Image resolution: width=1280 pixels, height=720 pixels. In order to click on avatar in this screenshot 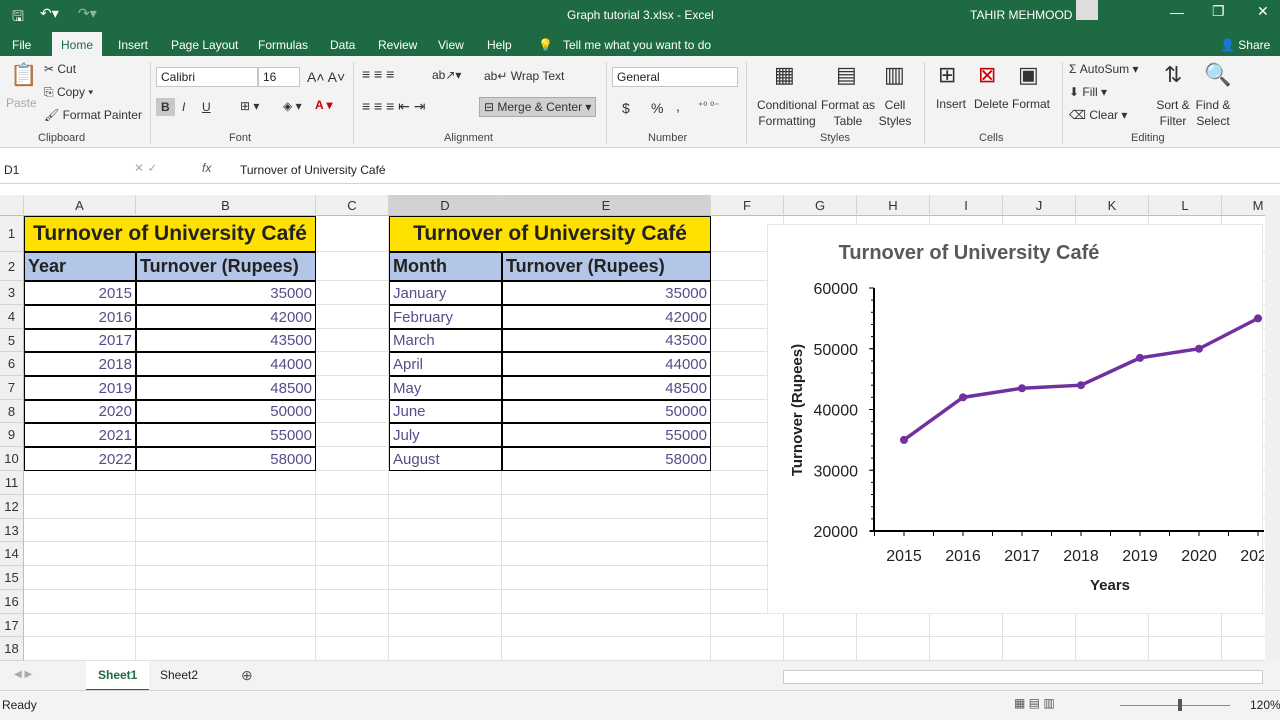, I will do `click(1087, 10)`.